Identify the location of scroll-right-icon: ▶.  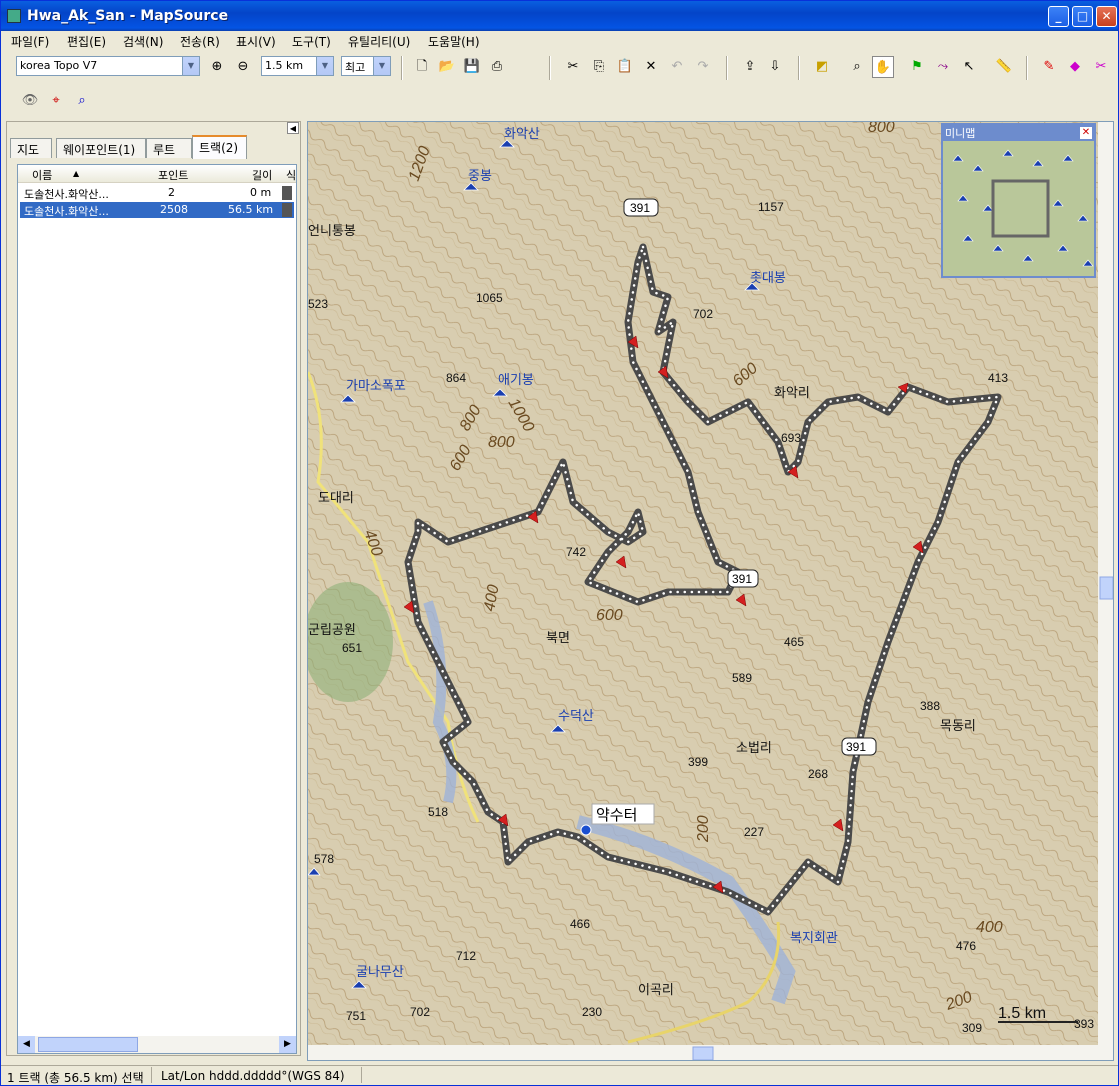
(287, 1044).